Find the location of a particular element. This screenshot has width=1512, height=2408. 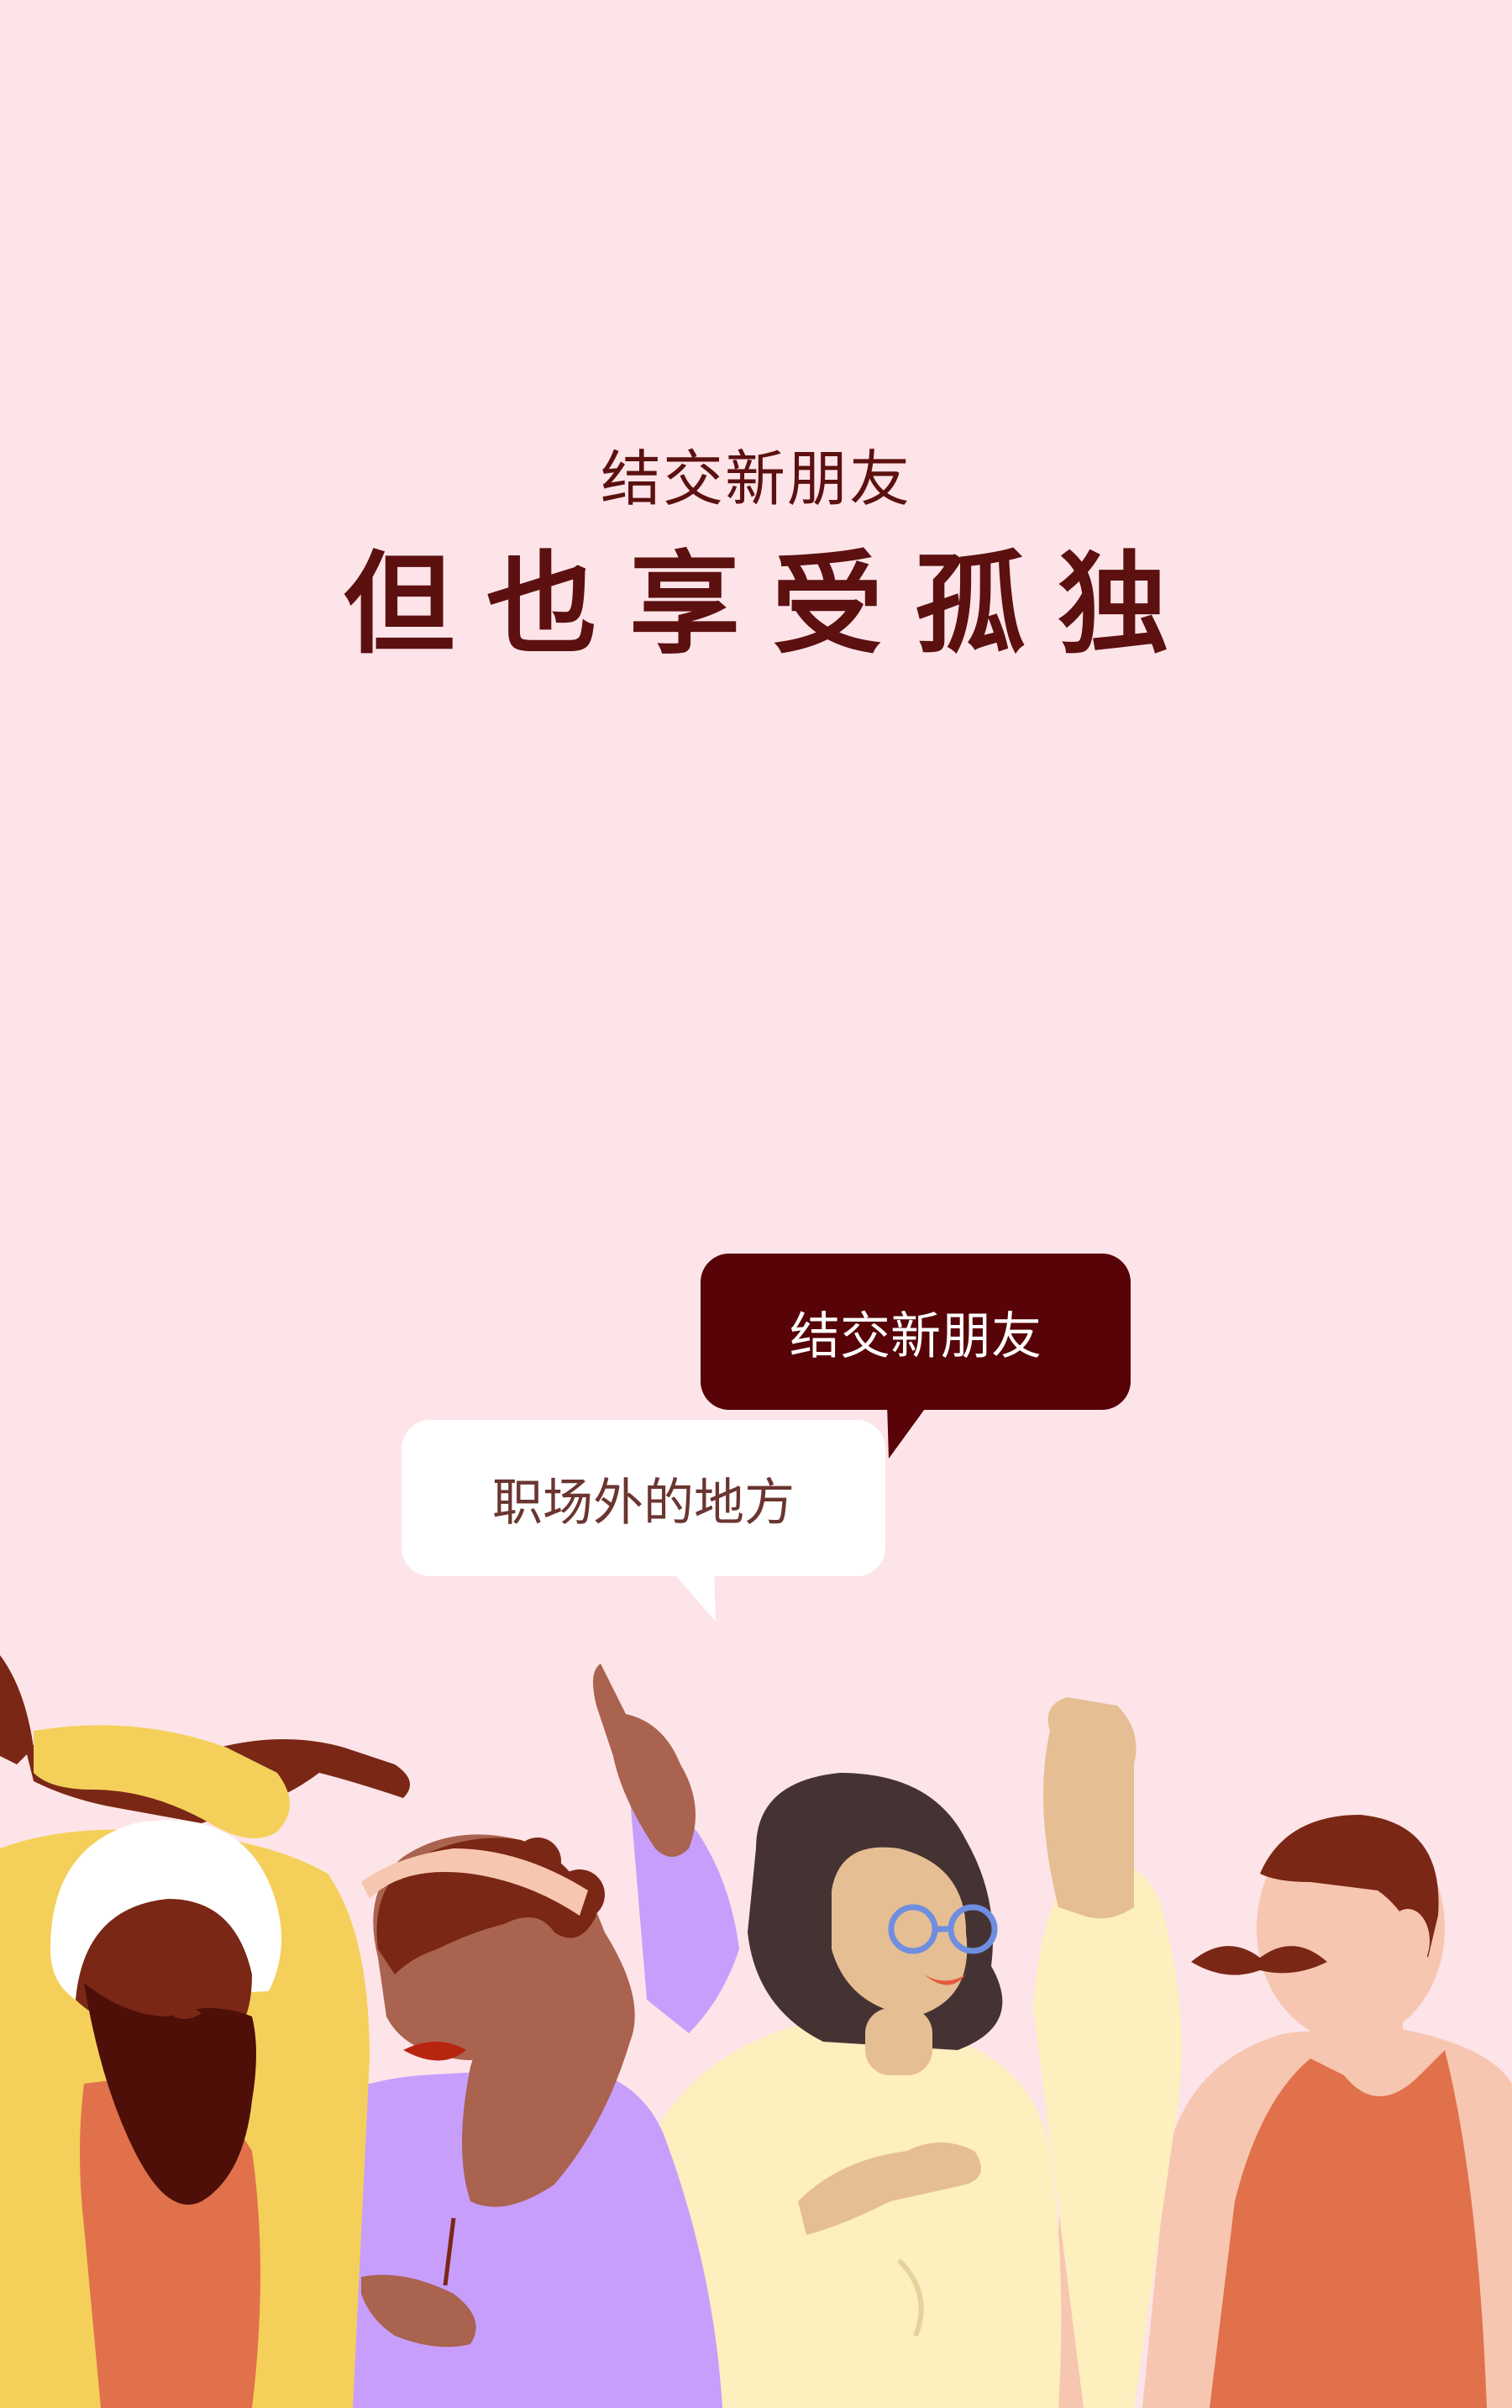

person-turban is located at coordinates (205, 2032).